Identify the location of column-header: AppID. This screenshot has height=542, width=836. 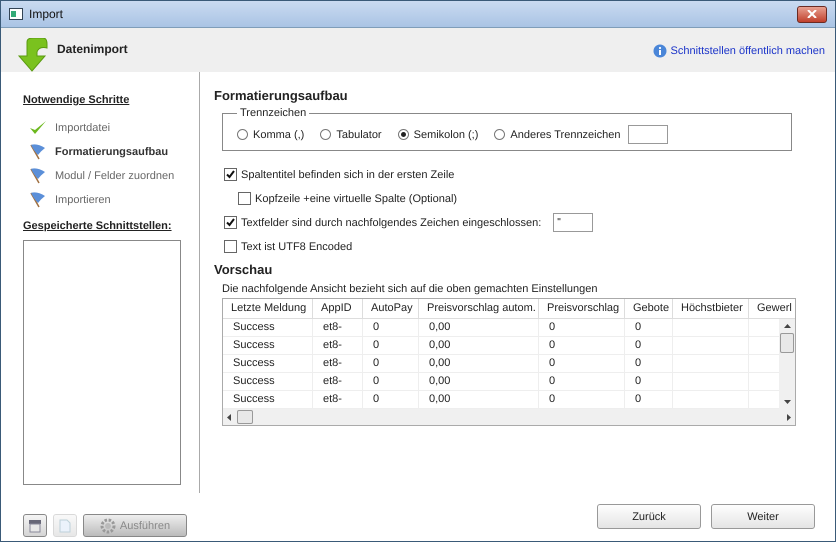
(338, 308).